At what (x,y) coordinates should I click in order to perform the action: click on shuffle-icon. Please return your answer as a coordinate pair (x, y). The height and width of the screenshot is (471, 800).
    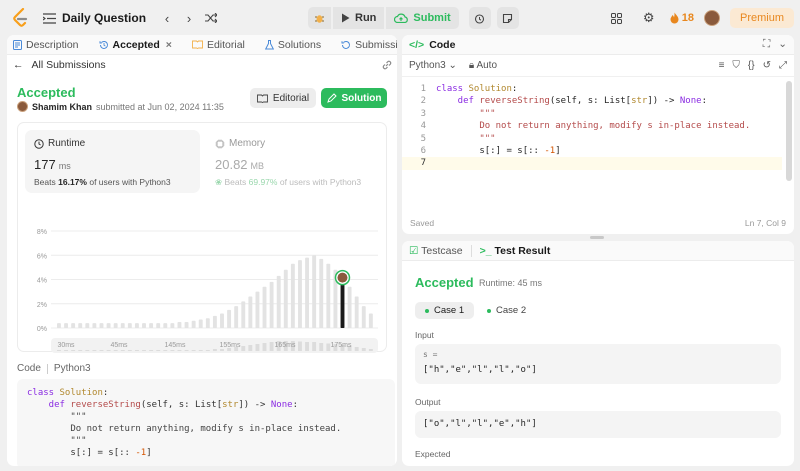
    Looking at the image, I should click on (211, 18).